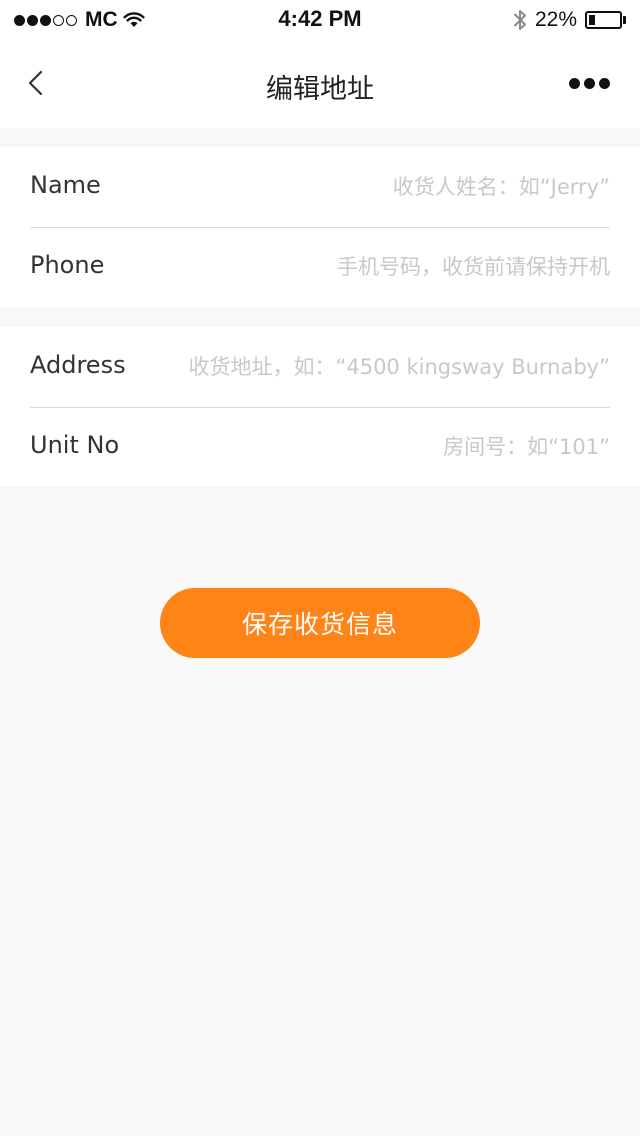  What do you see at coordinates (555, 19) in the screenshot?
I see `battery-percent: 22%` at bounding box center [555, 19].